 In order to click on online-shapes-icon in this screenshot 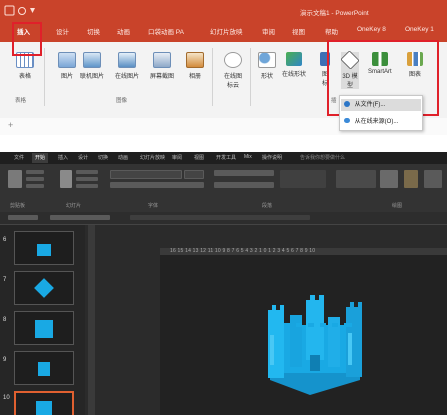, I will do `click(294, 59)`.